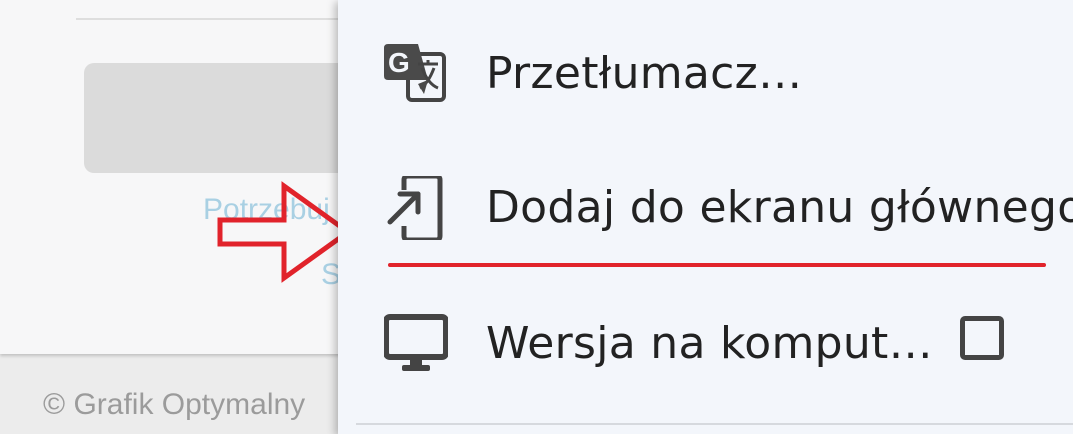  What do you see at coordinates (779, 207) in the screenshot?
I see `menu-item-label: Dodaj do ekranu głównego` at bounding box center [779, 207].